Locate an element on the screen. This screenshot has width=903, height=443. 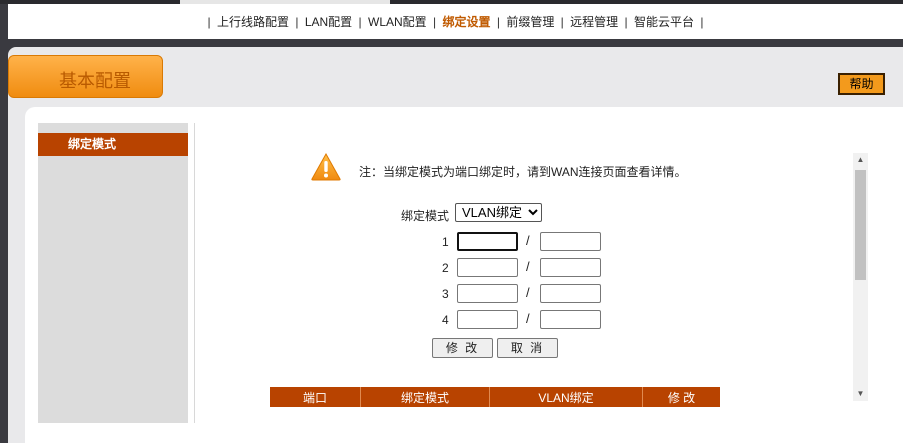
row-4-left-input is located at coordinates (487, 319).